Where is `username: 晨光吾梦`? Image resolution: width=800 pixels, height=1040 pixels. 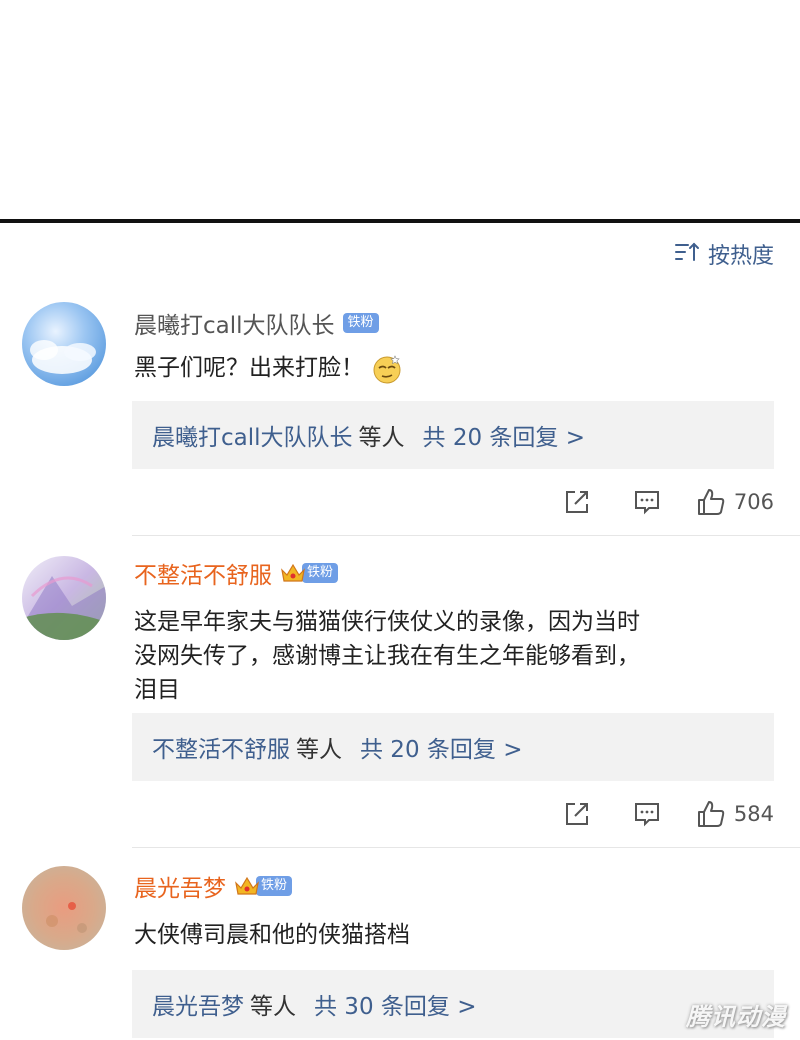
username: 晨光吾梦 is located at coordinates (180, 886).